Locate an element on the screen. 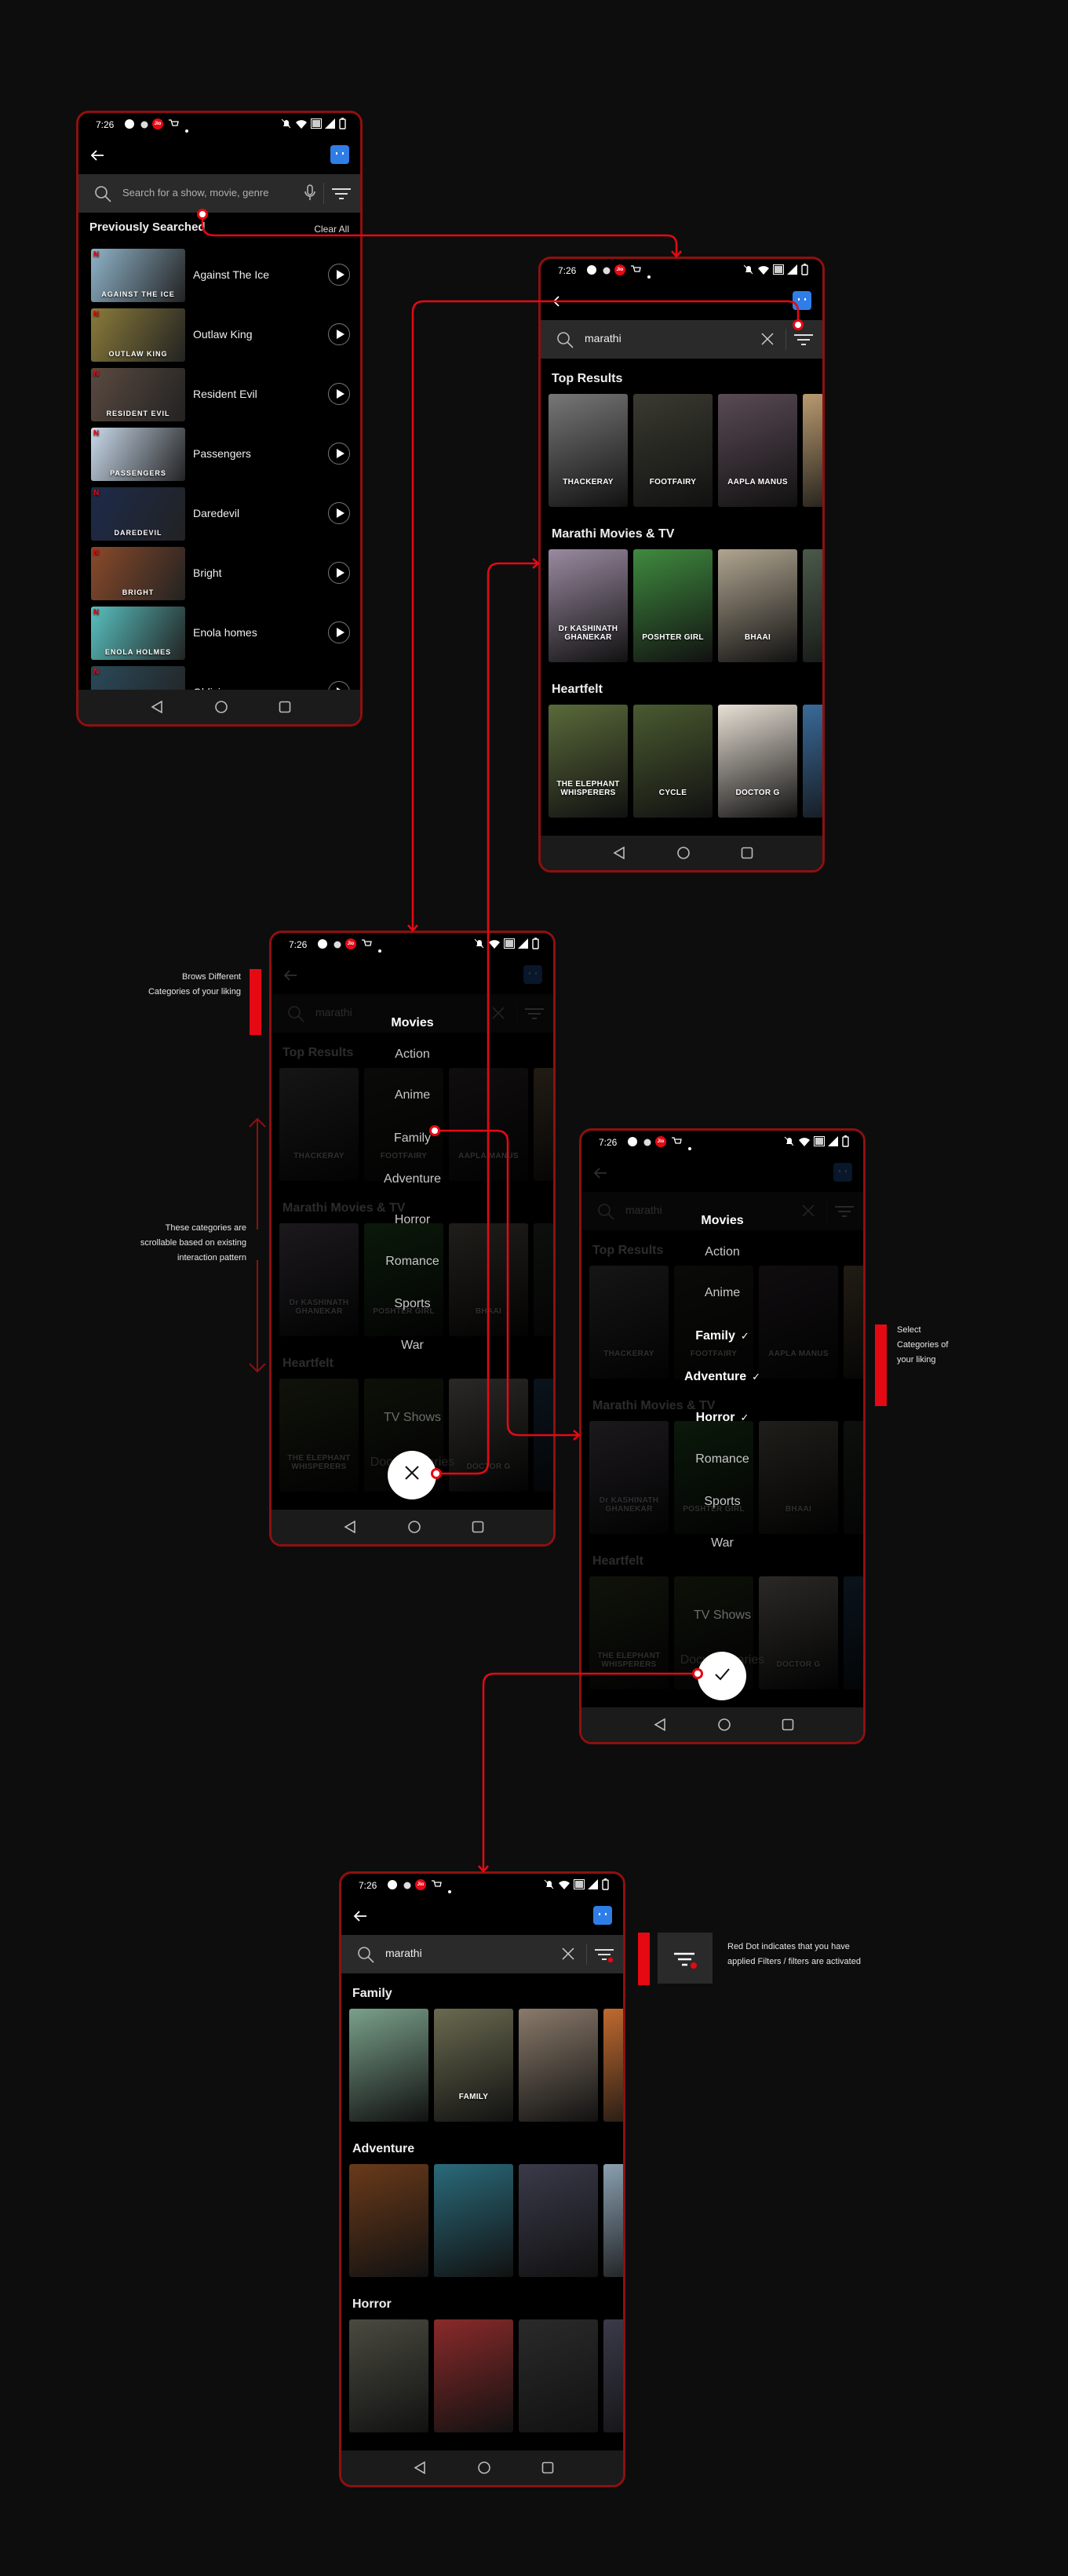  note-line: applied Filters / filters are activated is located at coordinates (794, 1961).